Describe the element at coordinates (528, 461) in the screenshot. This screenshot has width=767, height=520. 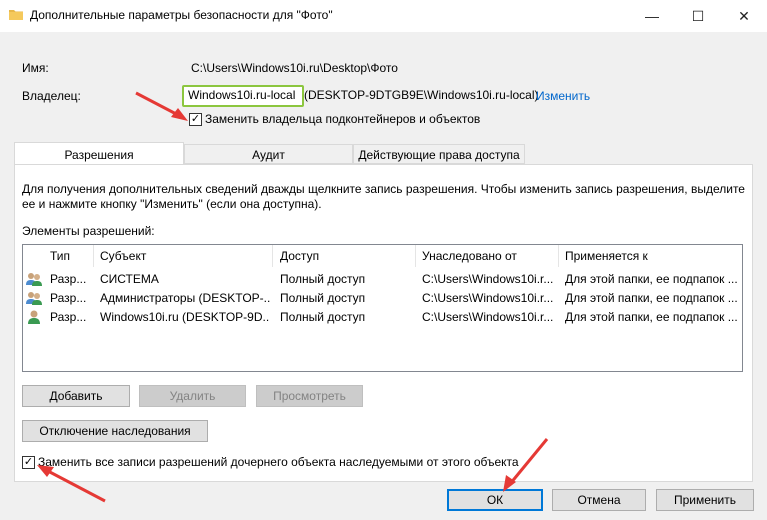
I see `arrow-ok-button-icon` at that location.